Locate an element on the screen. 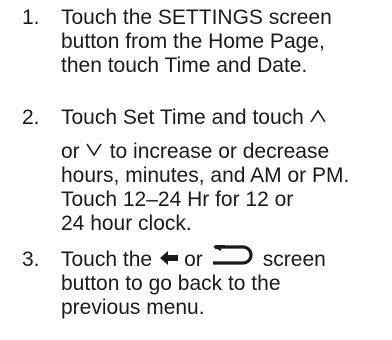  step-text-line: Touch the or screen is located at coordinates (193, 258).